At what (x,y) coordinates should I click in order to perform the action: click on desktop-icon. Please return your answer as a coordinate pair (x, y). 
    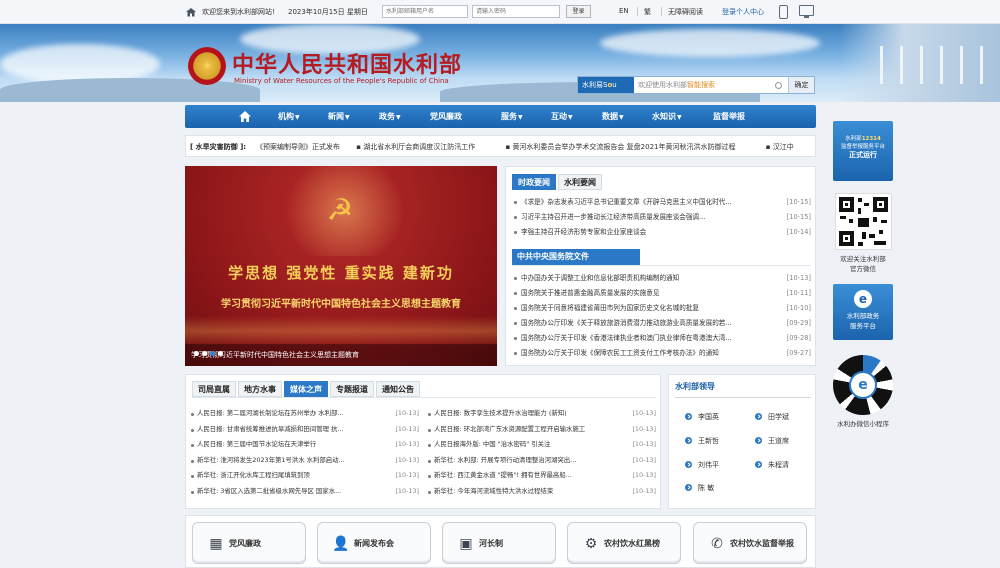
    Looking at the image, I should click on (806, 11).